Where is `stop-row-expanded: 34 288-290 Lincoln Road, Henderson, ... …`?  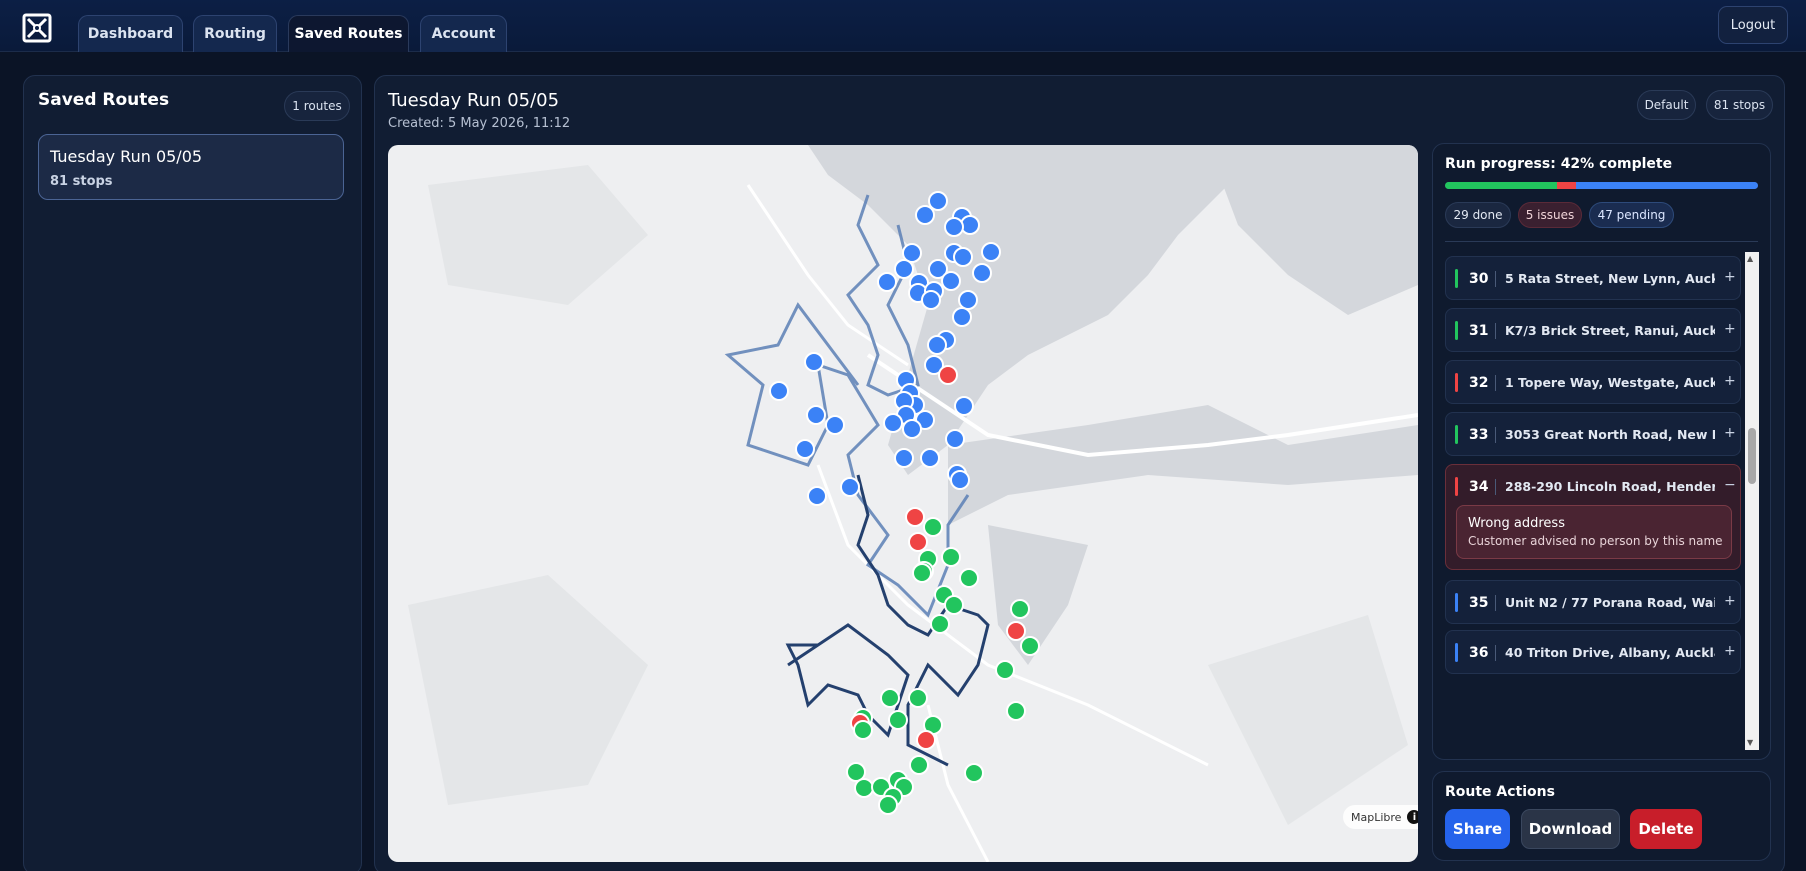
stop-row-expanded: 34 288-290 Lincoln Road, Henderson, ... … is located at coordinates (1593, 517).